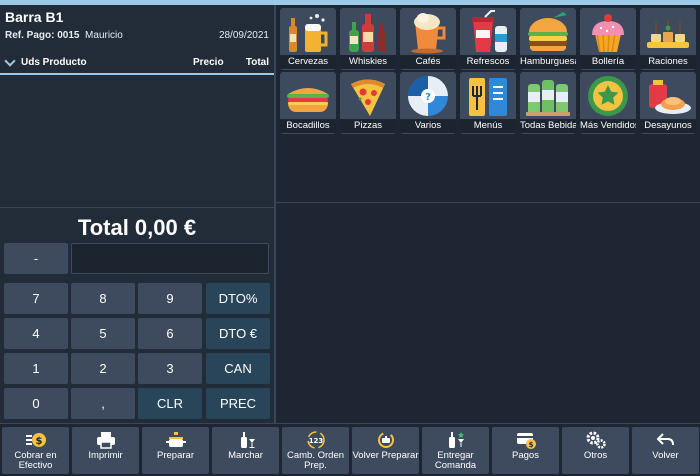  I want to click on category-bolleria: Bollería, so click(608, 39).